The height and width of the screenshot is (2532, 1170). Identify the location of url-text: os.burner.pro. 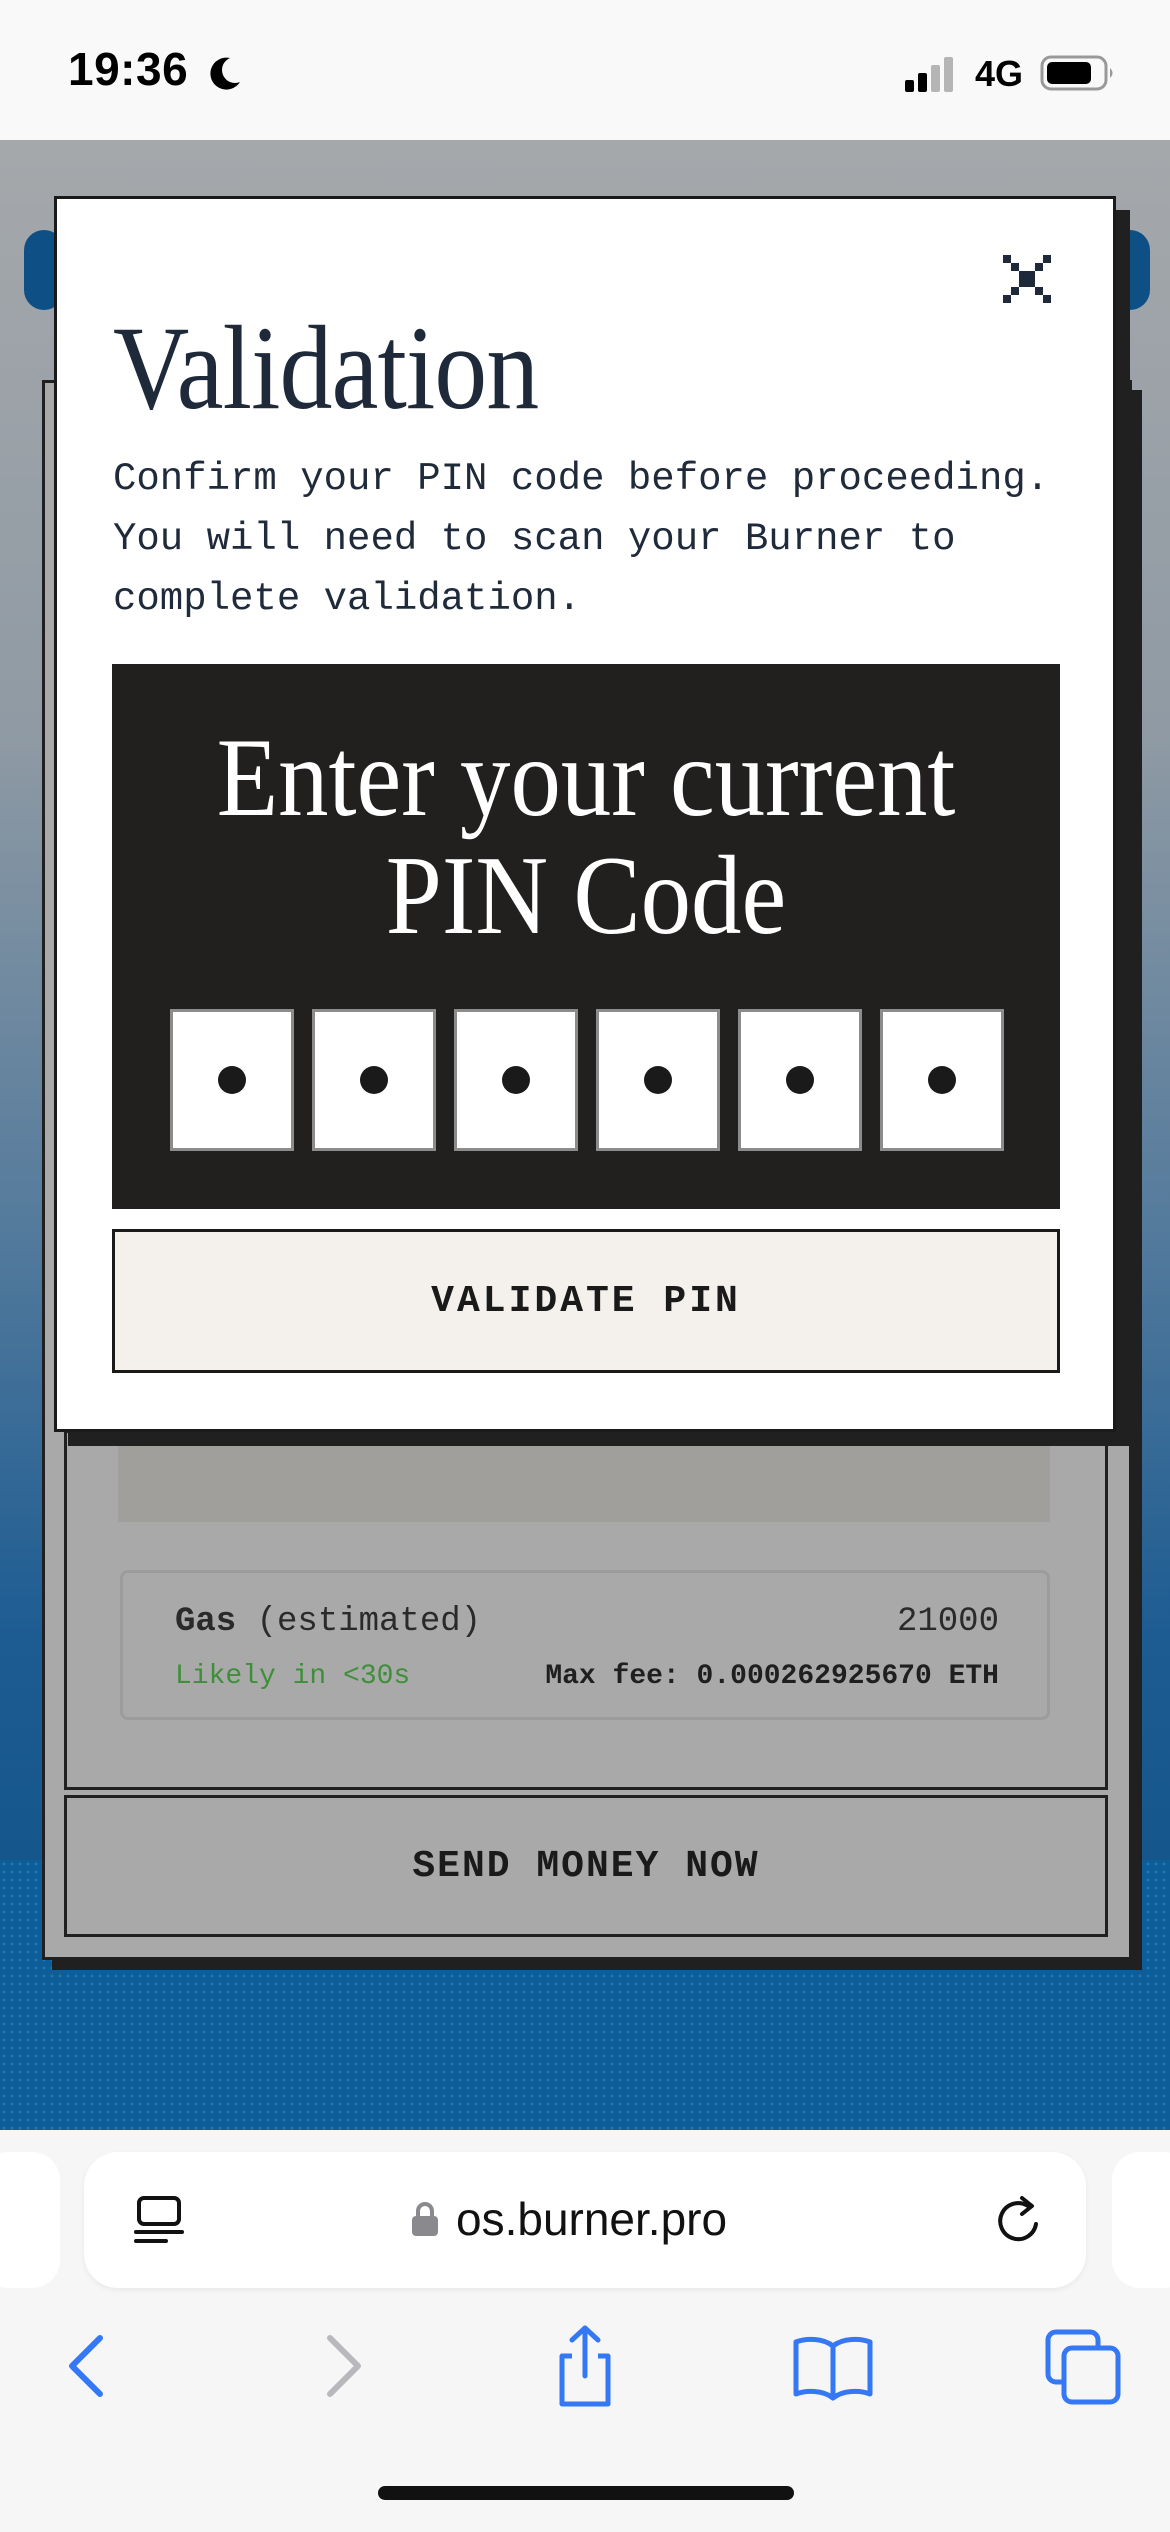
(591, 2219).